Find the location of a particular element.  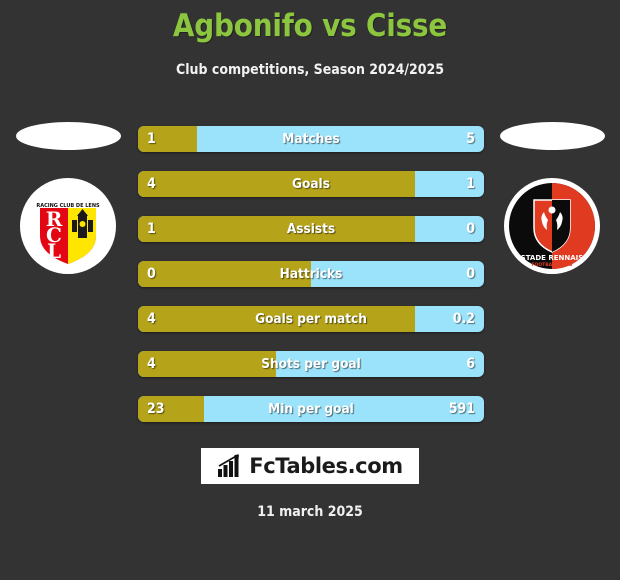

page-title: Agbonifo vs Cisse is located at coordinates (310, 26).